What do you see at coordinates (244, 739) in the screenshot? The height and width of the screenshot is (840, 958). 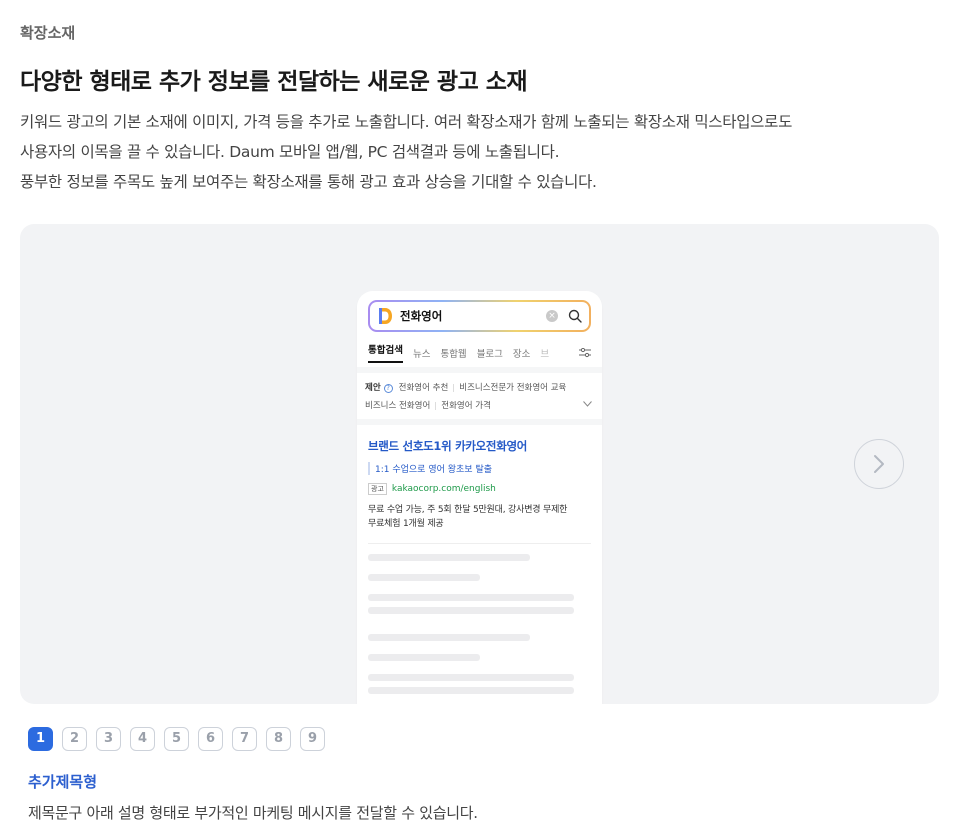 I see `page-button-7: 7` at bounding box center [244, 739].